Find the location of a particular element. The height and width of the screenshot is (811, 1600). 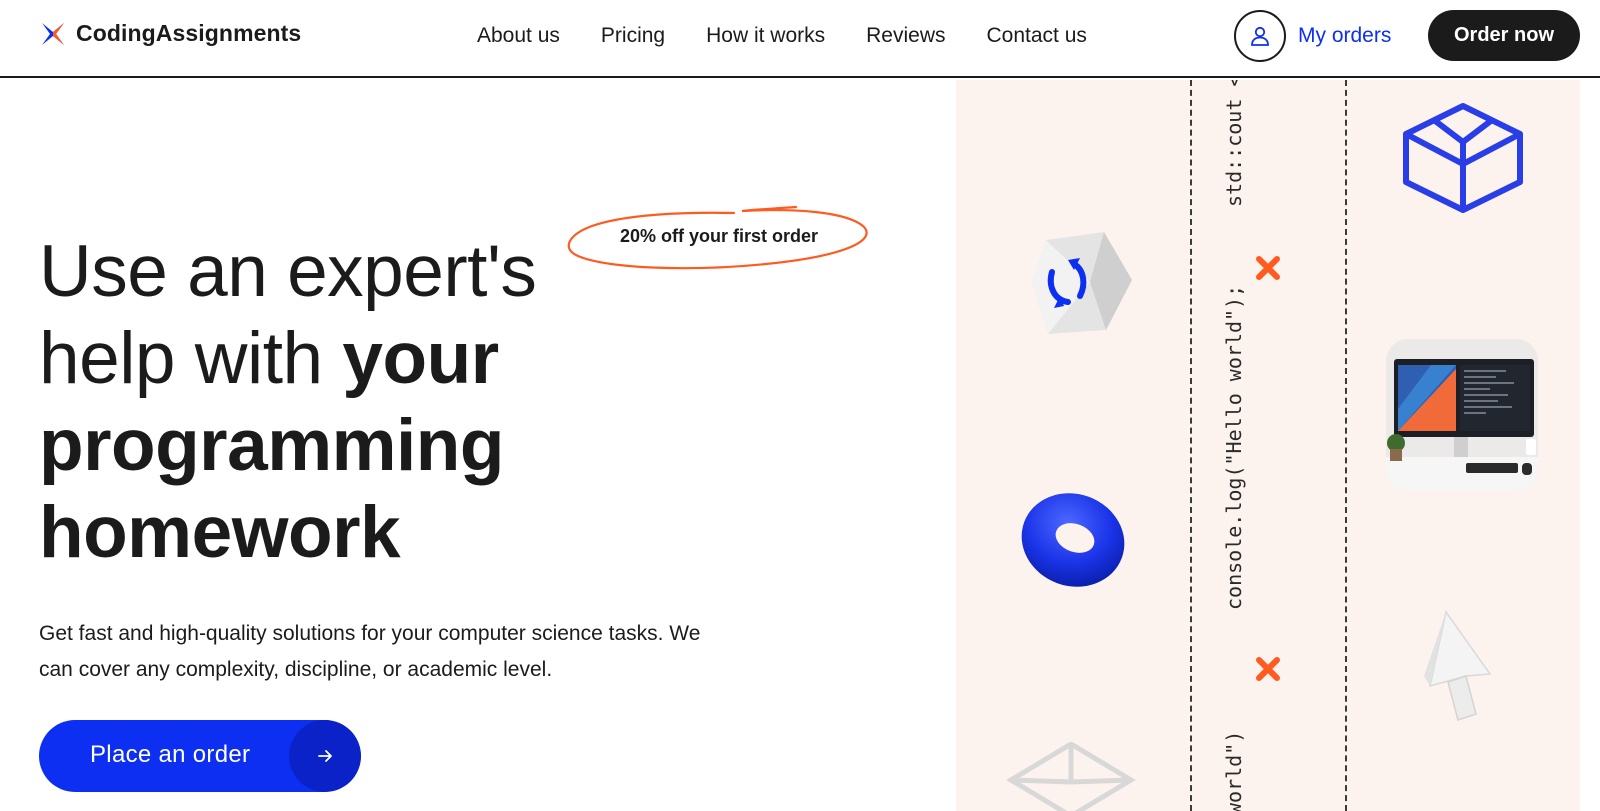

hero-title-line3: programming is located at coordinates (271, 445).